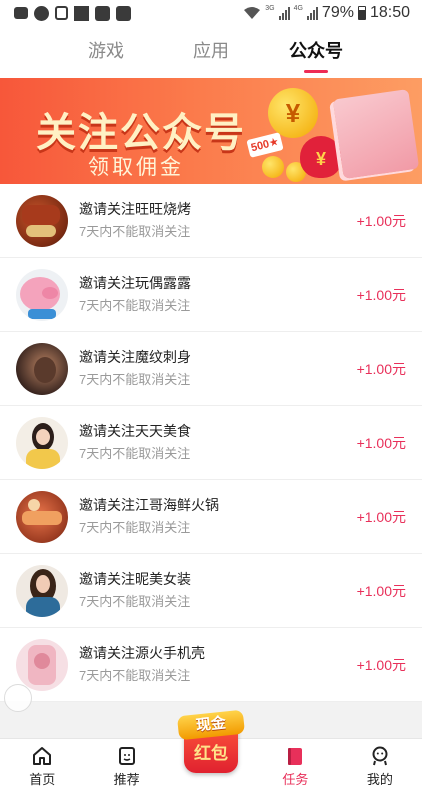 The width and height of the screenshot is (422, 791). What do you see at coordinates (42, 220) in the screenshot?
I see `bbq-avatar` at bounding box center [42, 220].